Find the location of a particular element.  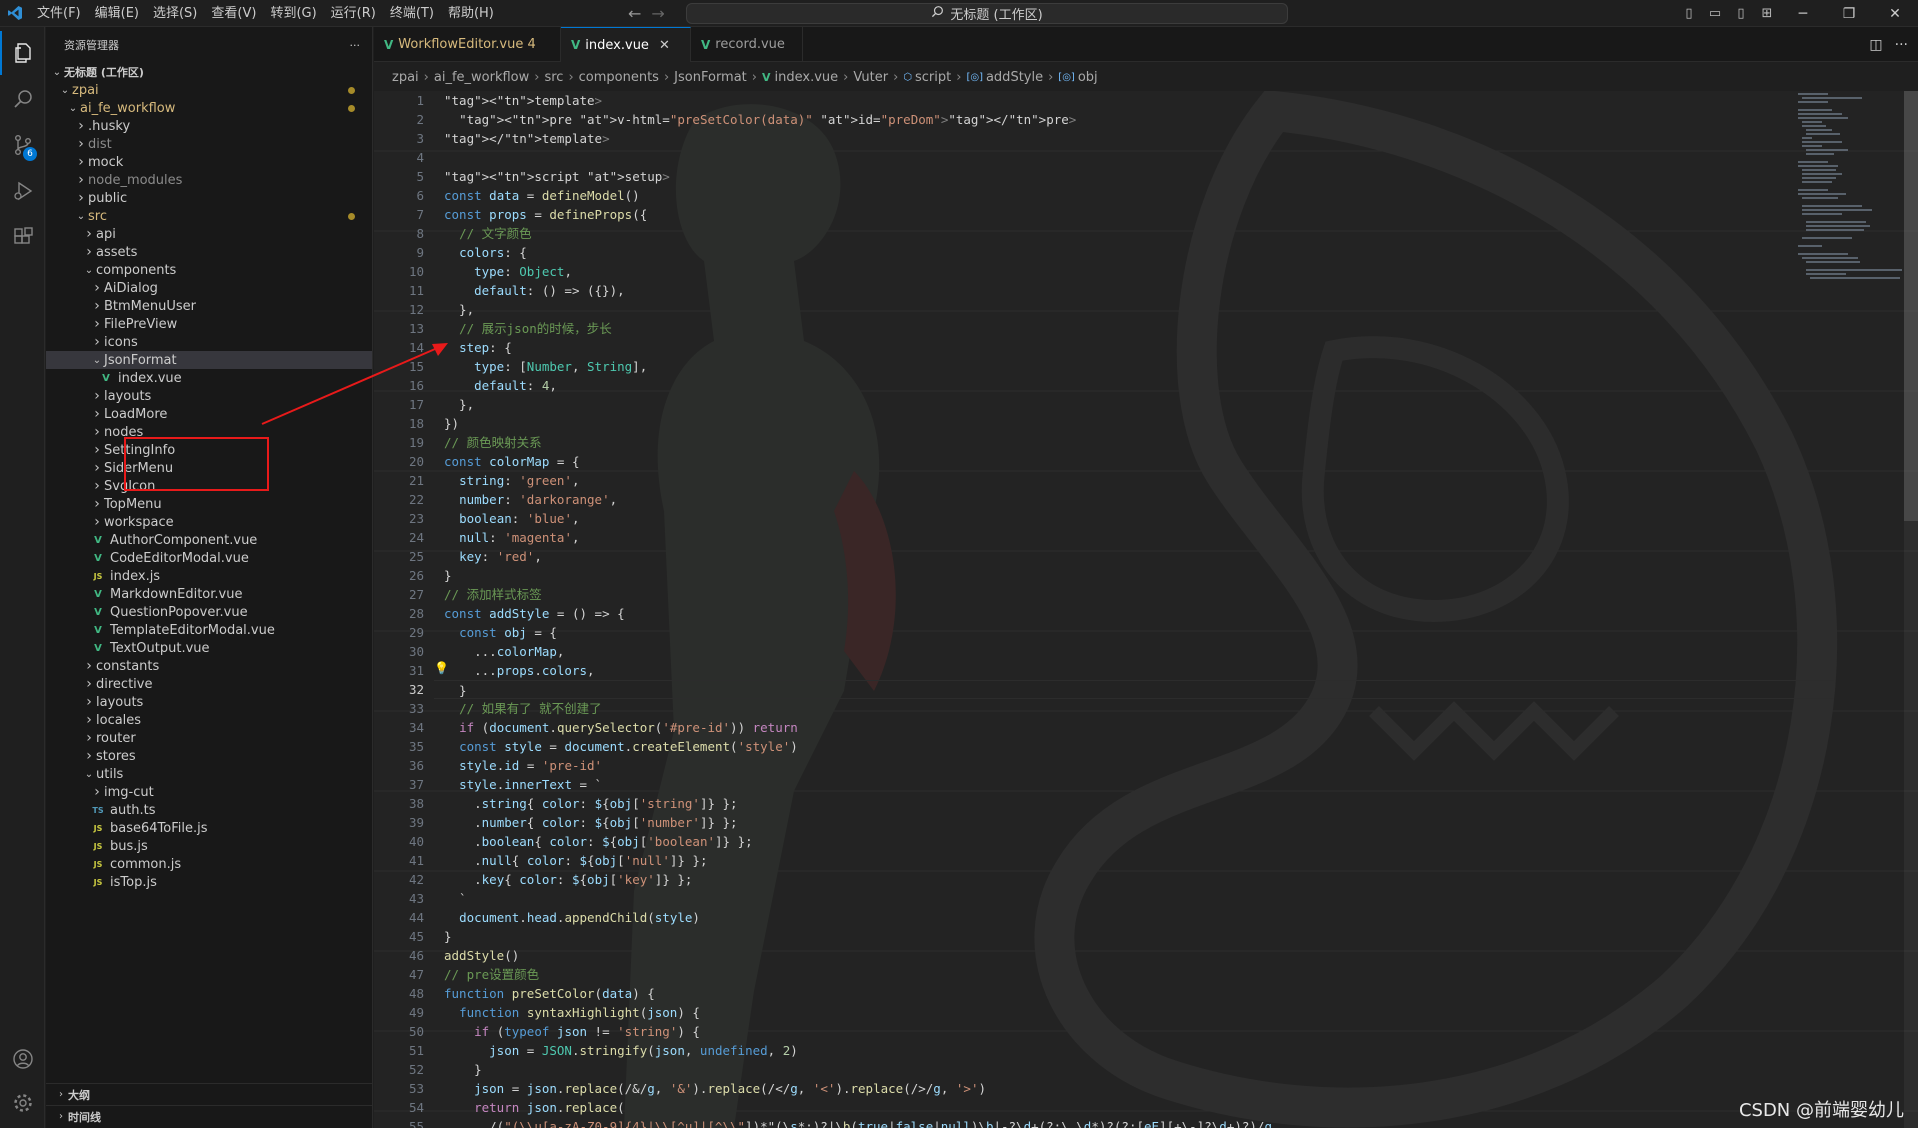

menu-item: 终端(T) is located at coordinates (412, 13).